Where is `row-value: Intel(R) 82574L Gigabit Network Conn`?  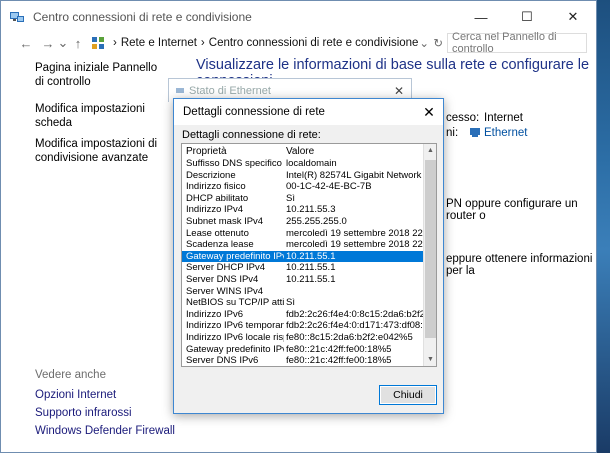 row-value: Intel(R) 82574L Gigabit Network Conn is located at coordinates (355, 175).